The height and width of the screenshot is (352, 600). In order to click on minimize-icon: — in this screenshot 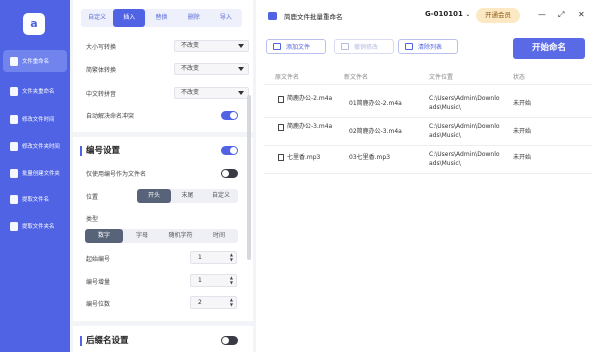, I will do `click(542, 14)`.